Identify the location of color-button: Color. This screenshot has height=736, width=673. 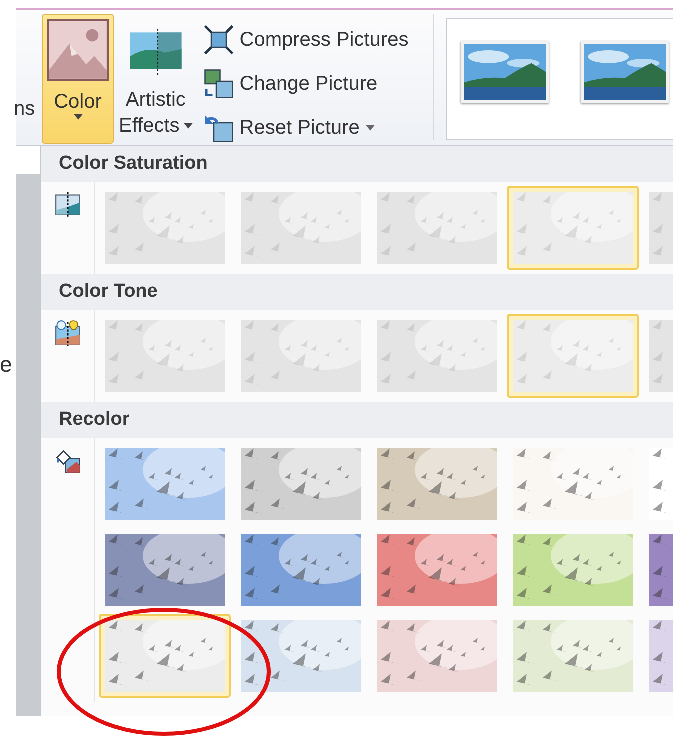
(78, 79).